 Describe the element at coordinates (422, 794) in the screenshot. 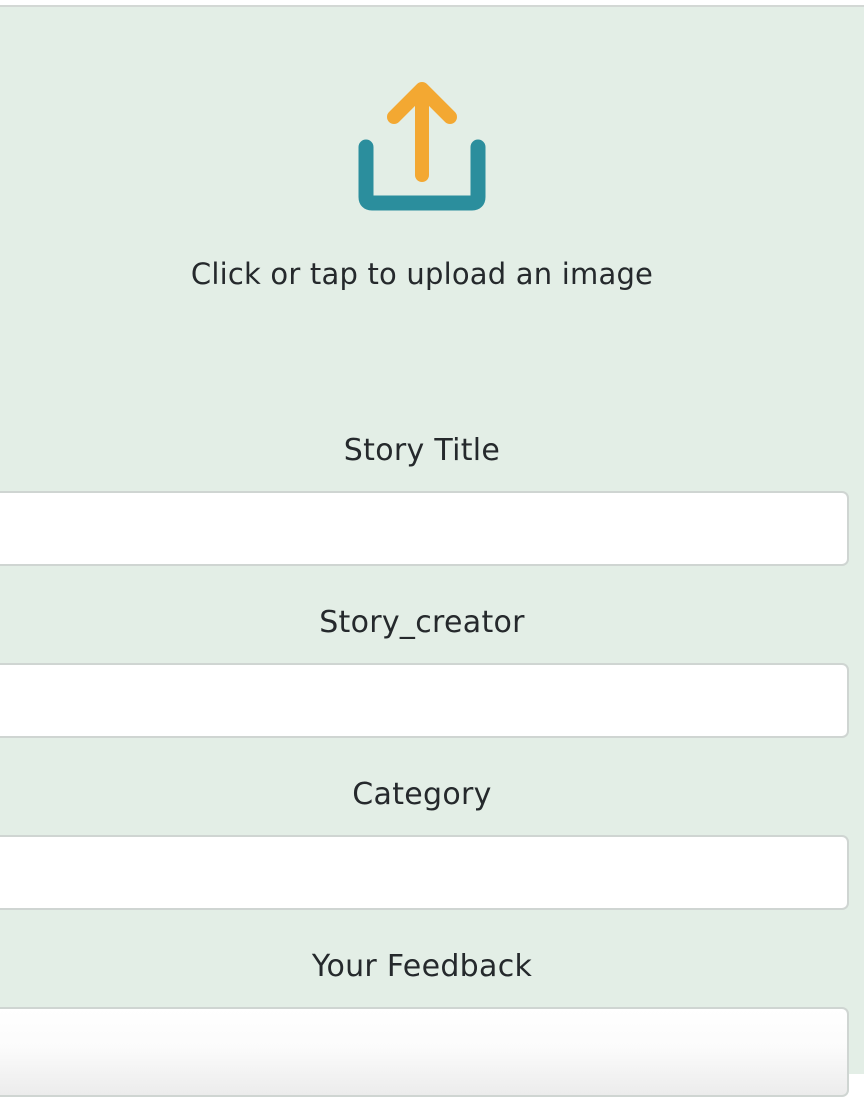

I see `category-label: Category` at that location.